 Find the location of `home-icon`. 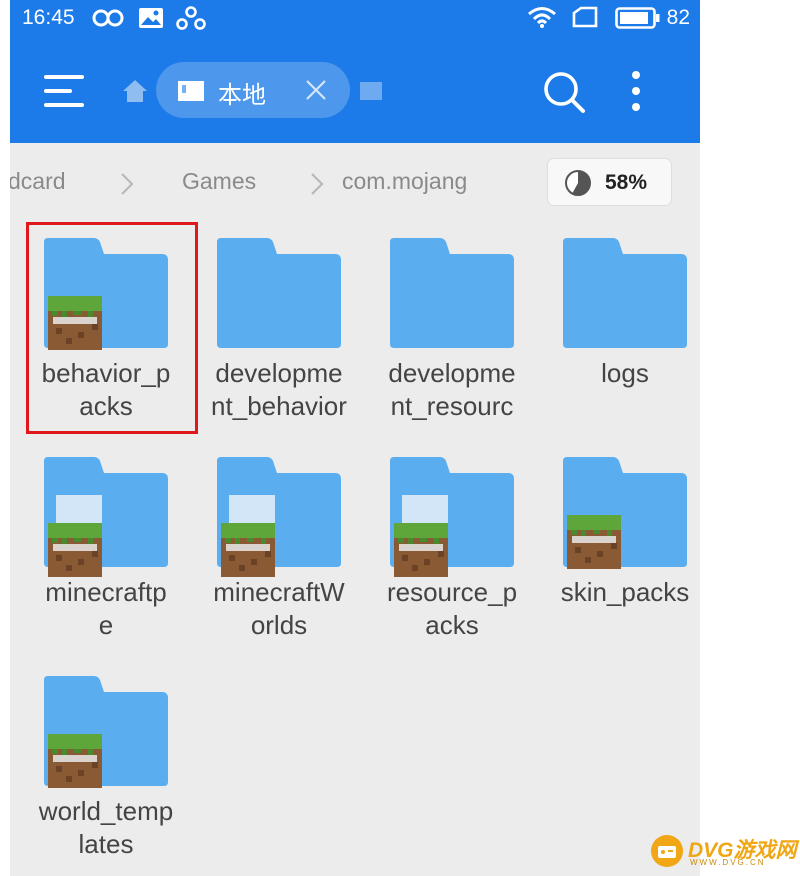

home-icon is located at coordinates (135, 91).